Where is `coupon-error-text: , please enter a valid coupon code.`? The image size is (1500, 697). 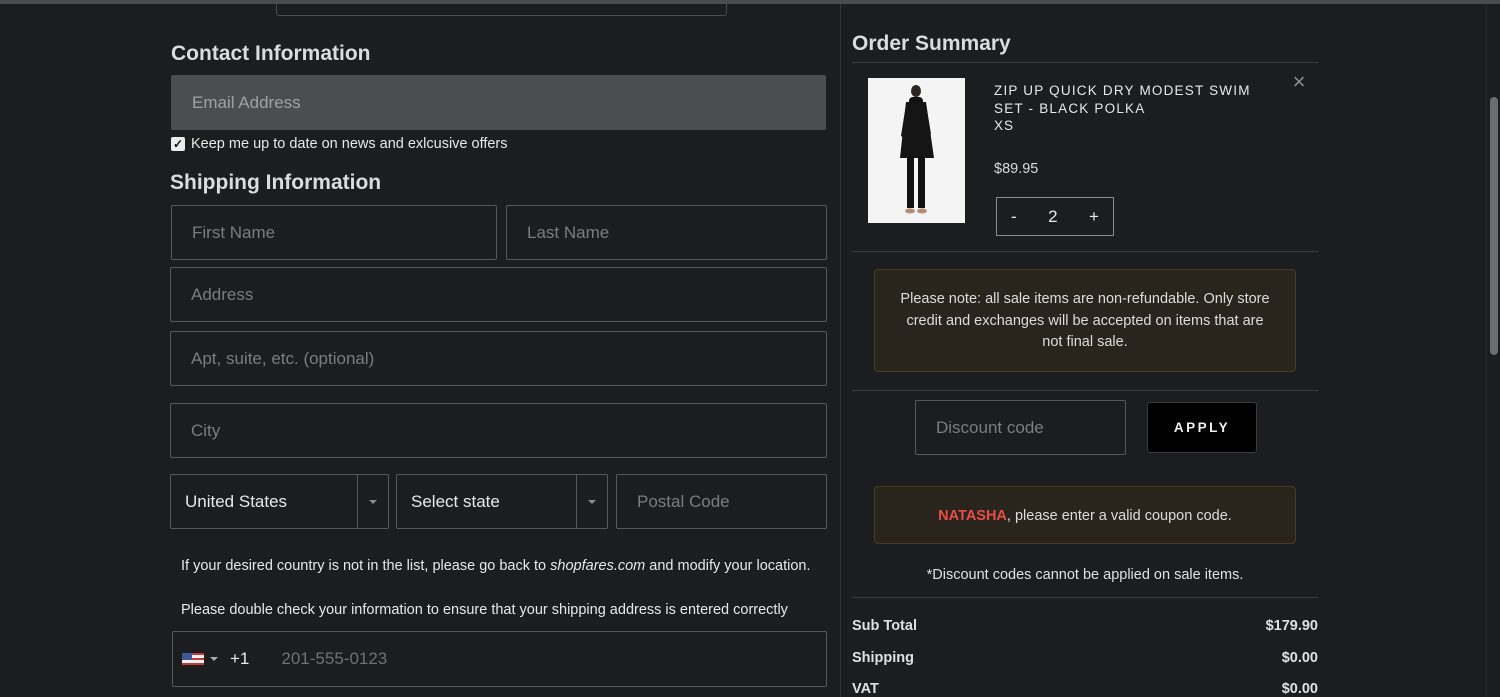
coupon-error-text: , please enter a valid coupon code. is located at coordinates (1119, 516).